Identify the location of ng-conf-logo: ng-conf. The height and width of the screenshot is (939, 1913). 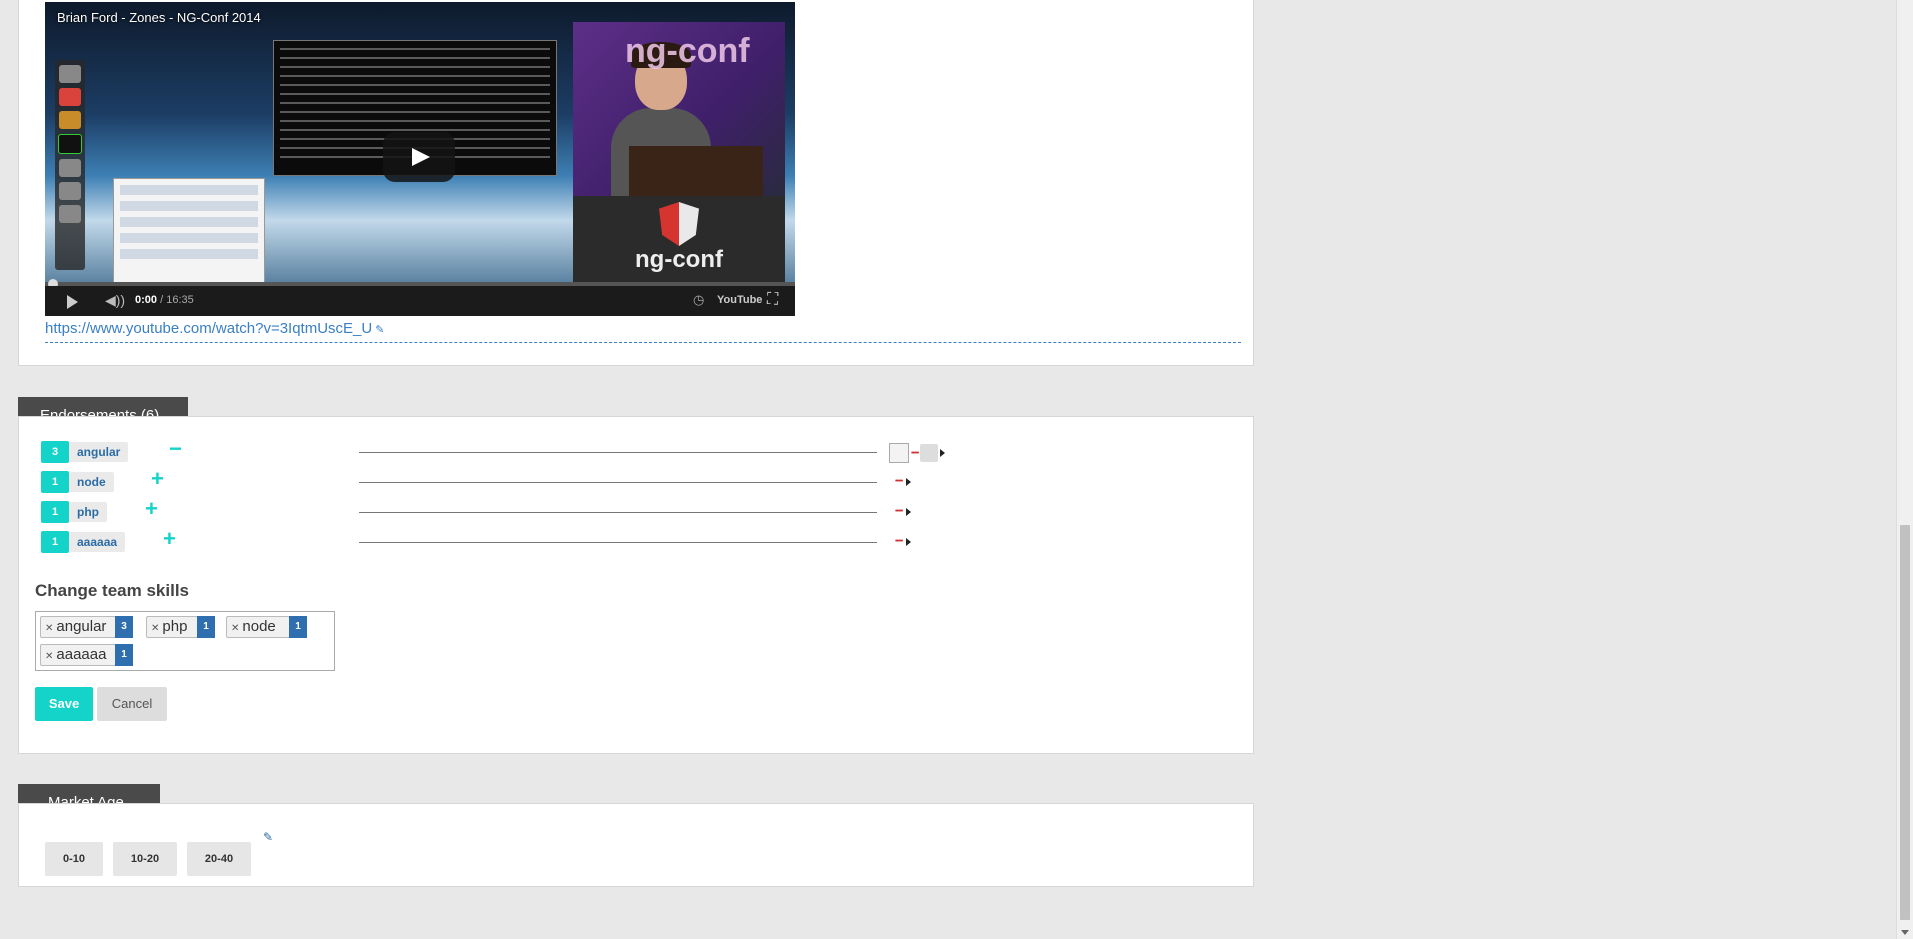
(679, 239).